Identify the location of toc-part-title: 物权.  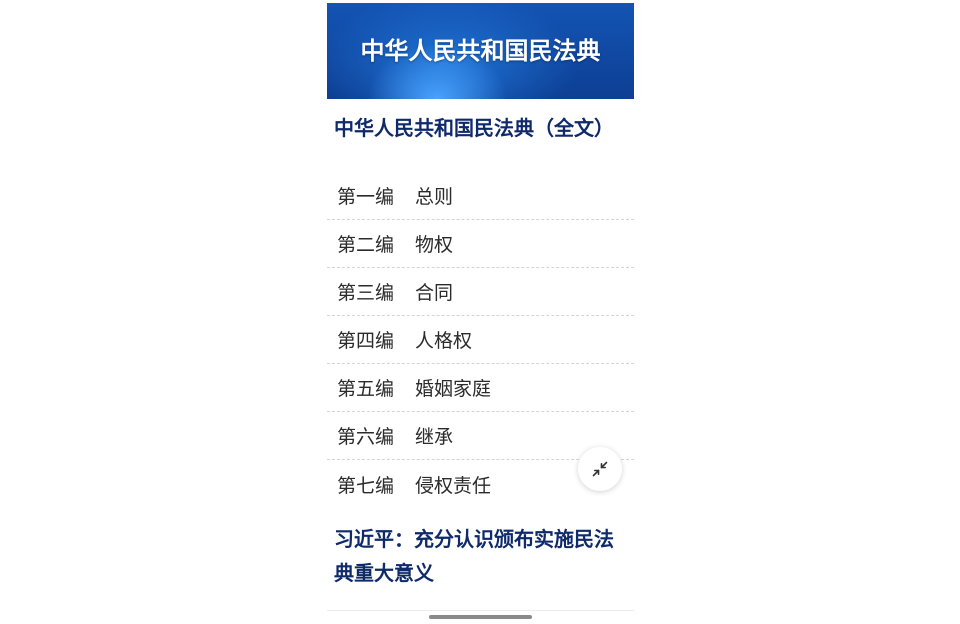
(434, 245).